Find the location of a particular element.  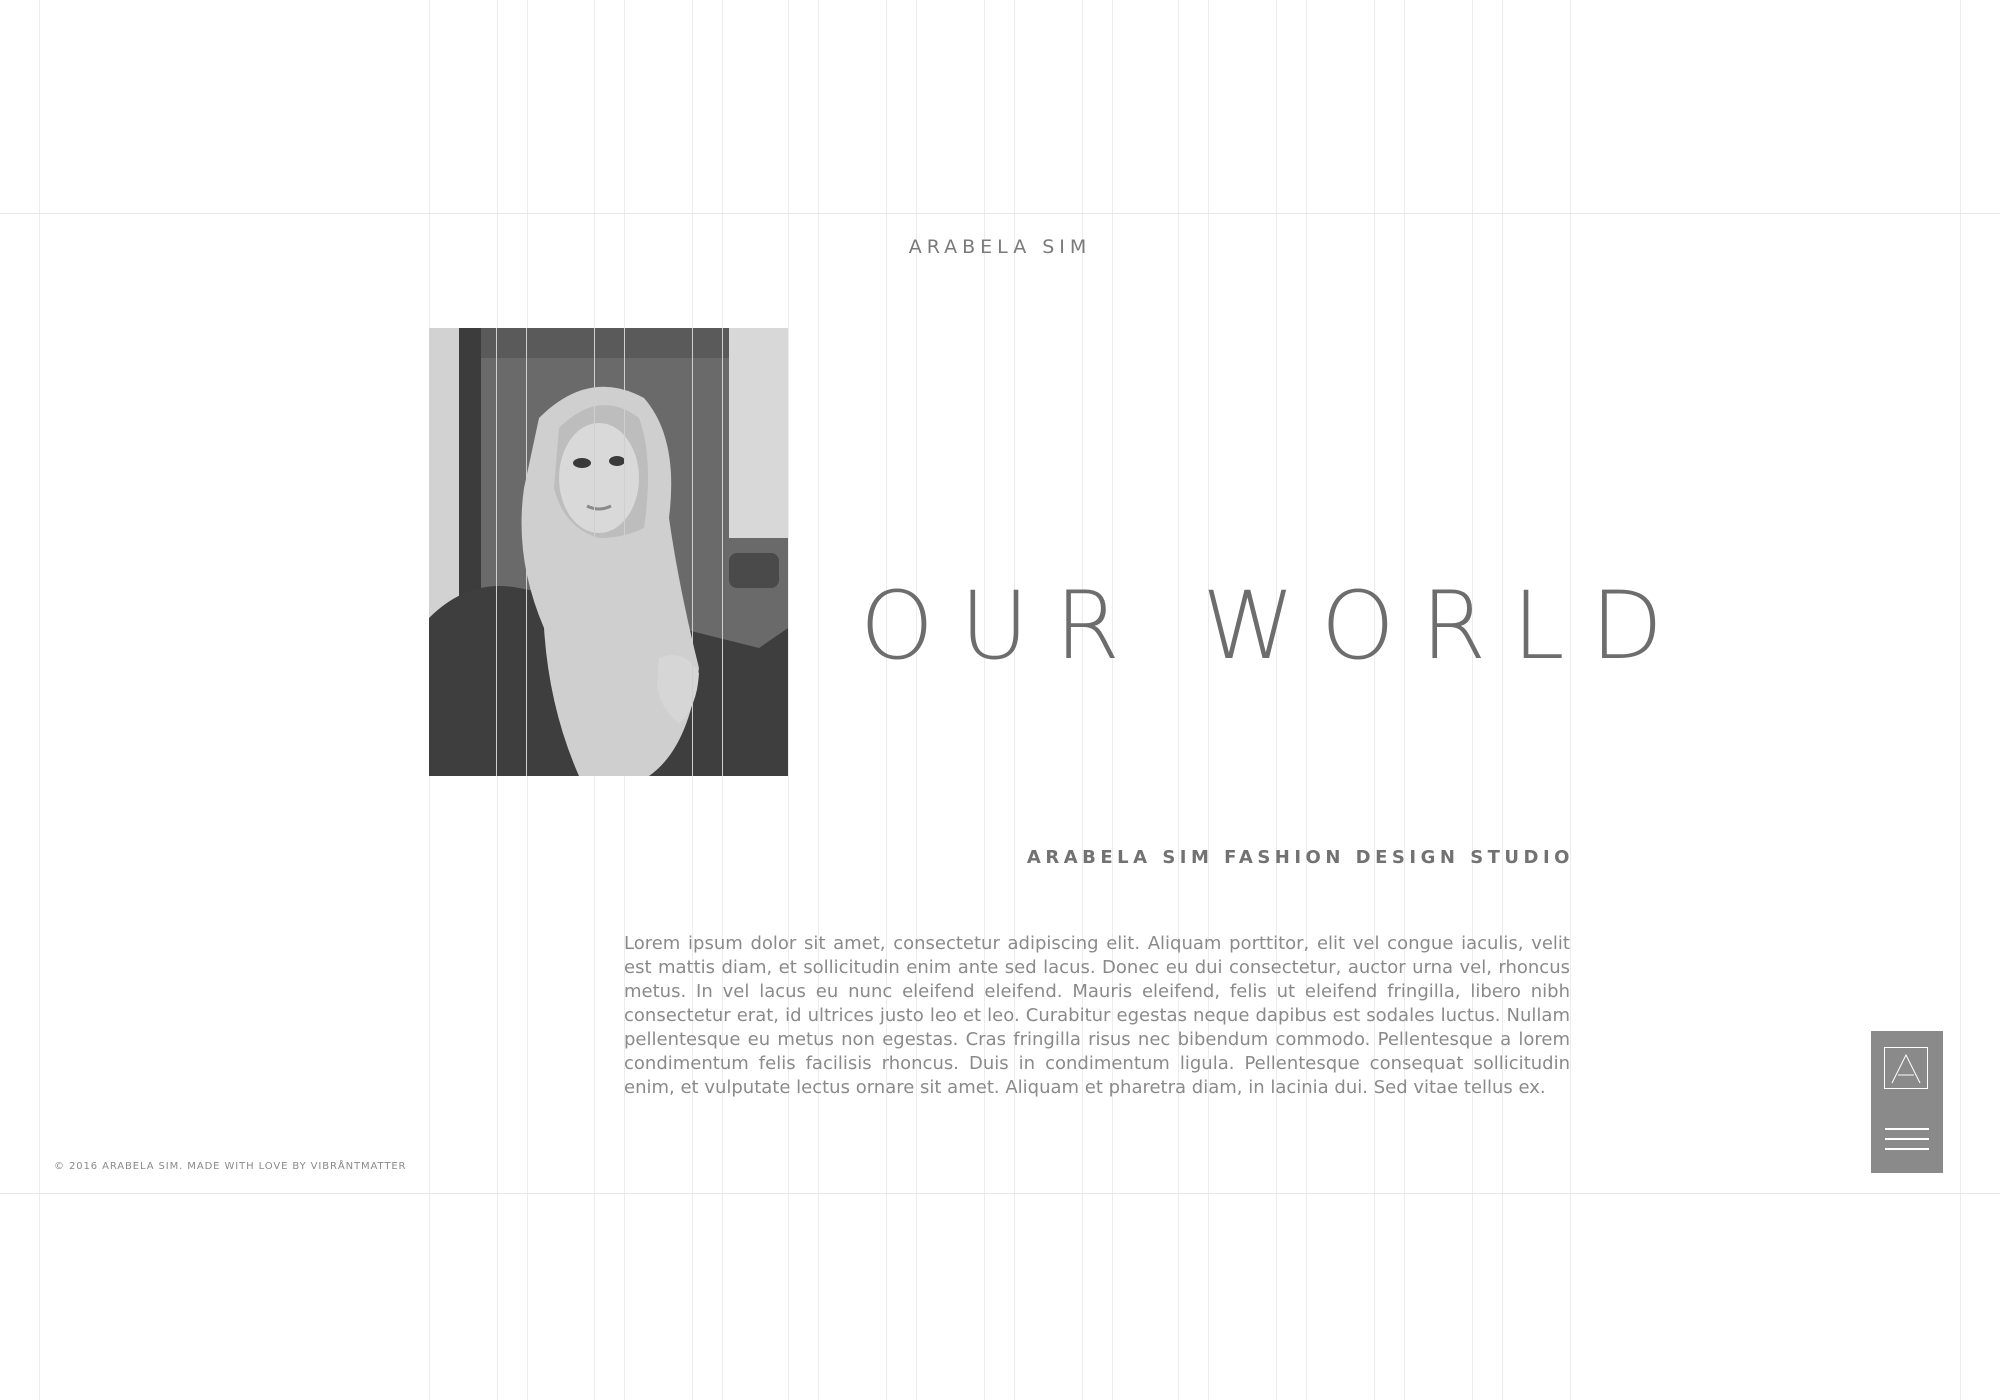

studio-subheading: ARABELA SIM FASHION DESIGN STUDIO is located at coordinates (1300, 857).